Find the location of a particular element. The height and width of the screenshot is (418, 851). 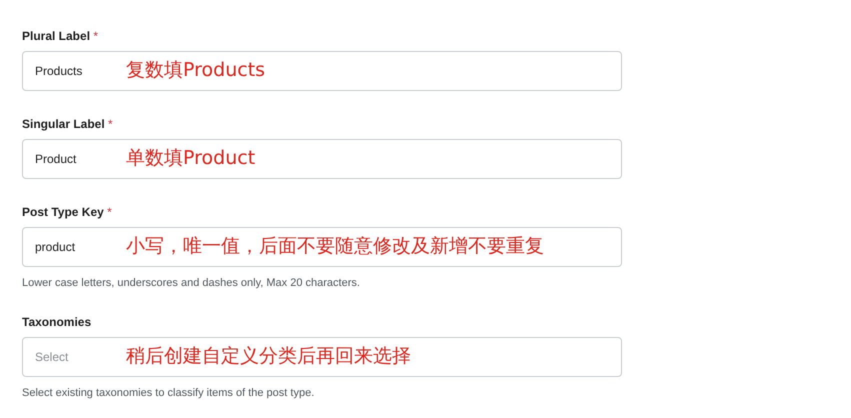

help-text: Lower case letters, underscores and dashes only, Max 20 characters. is located at coordinates (191, 283).